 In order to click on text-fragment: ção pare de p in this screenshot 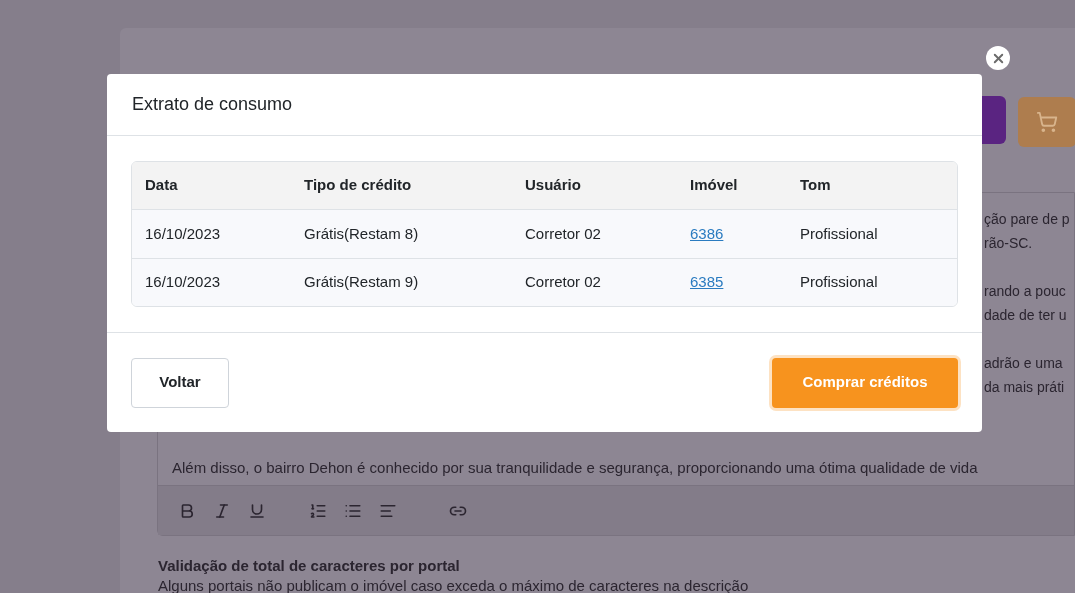, I will do `click(1027, 219)`.